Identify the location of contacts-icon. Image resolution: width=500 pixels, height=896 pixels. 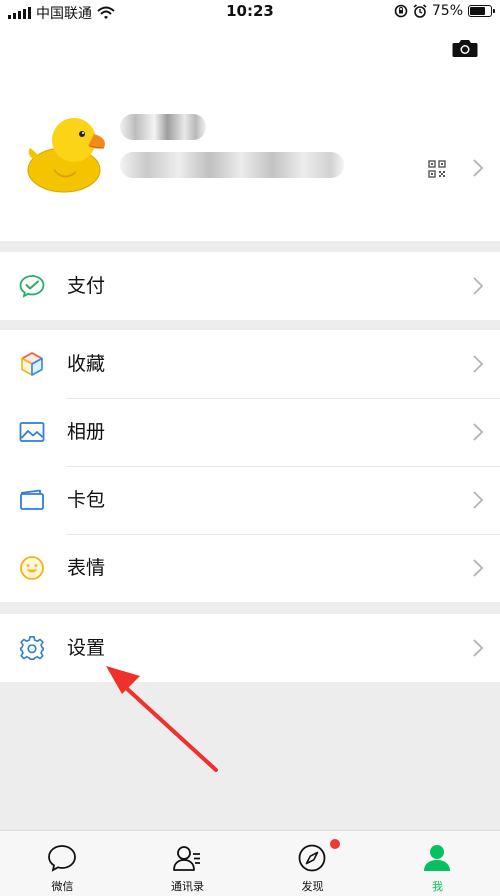
(186, 858).